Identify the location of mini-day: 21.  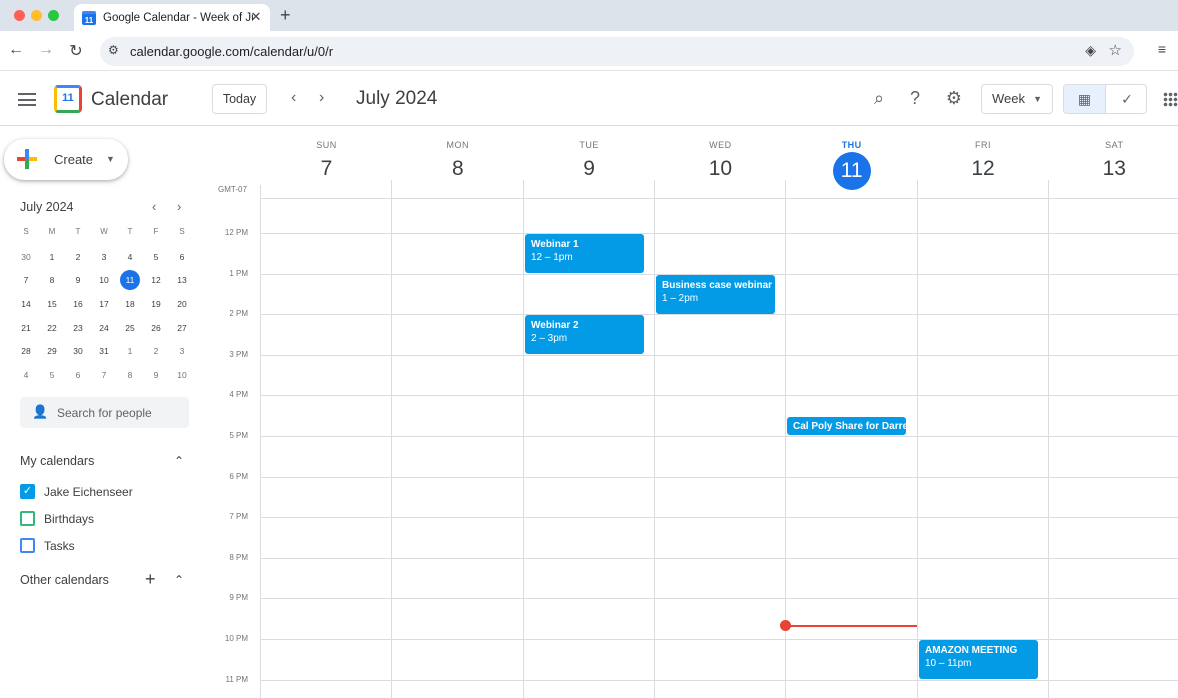
(26, 329).